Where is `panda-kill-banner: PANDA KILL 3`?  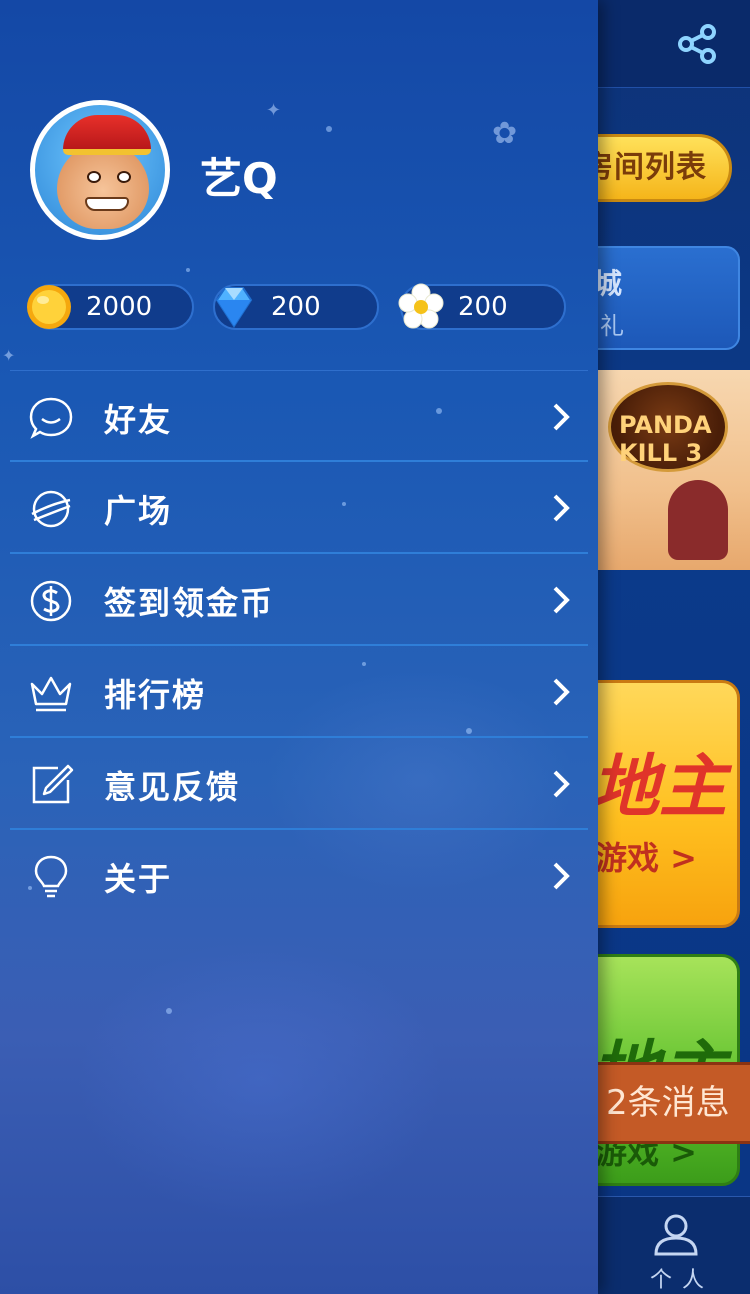
panda-kill-banner: PANDA KILL 3 is located at coordinates (674, 470).